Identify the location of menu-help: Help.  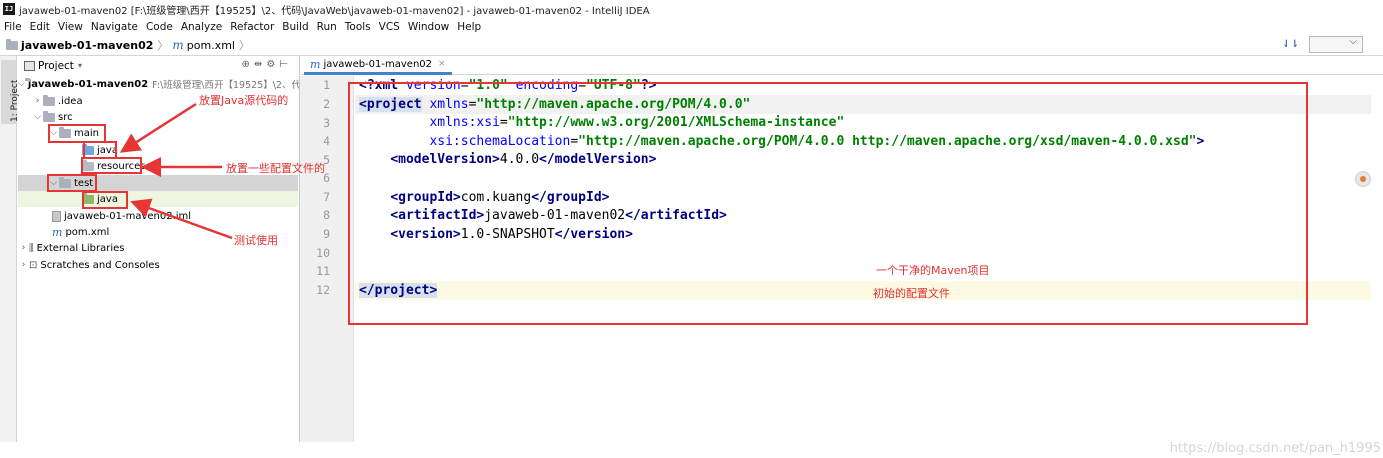
(469, 27).